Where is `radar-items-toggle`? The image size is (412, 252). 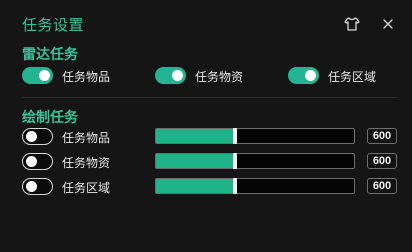 radar-items-toggle is located at coordinates (37, 75).